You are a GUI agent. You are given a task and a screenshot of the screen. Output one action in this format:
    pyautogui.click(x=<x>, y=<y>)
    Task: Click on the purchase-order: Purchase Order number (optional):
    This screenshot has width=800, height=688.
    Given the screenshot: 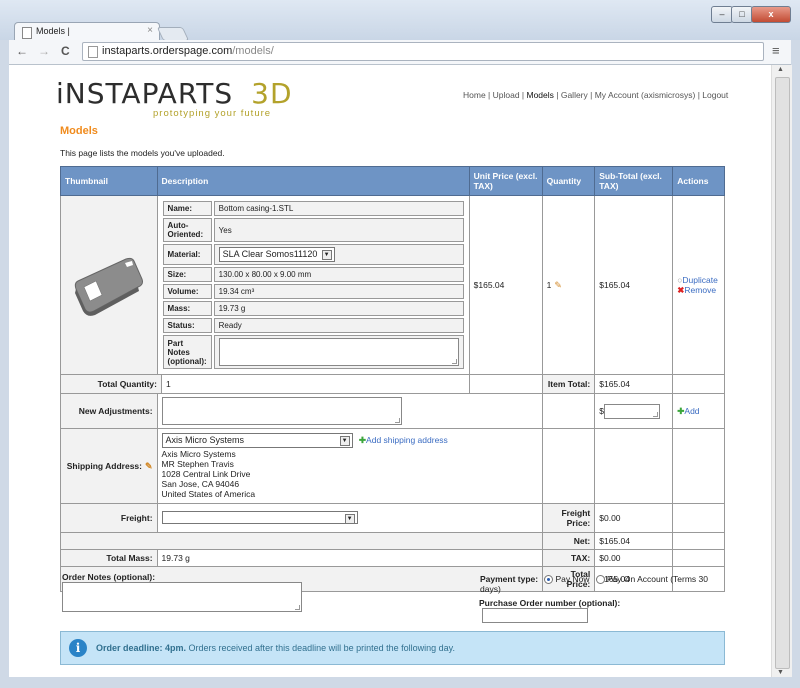 What is the action you would take?
    pyautogui.click(x=602, y=610)
    